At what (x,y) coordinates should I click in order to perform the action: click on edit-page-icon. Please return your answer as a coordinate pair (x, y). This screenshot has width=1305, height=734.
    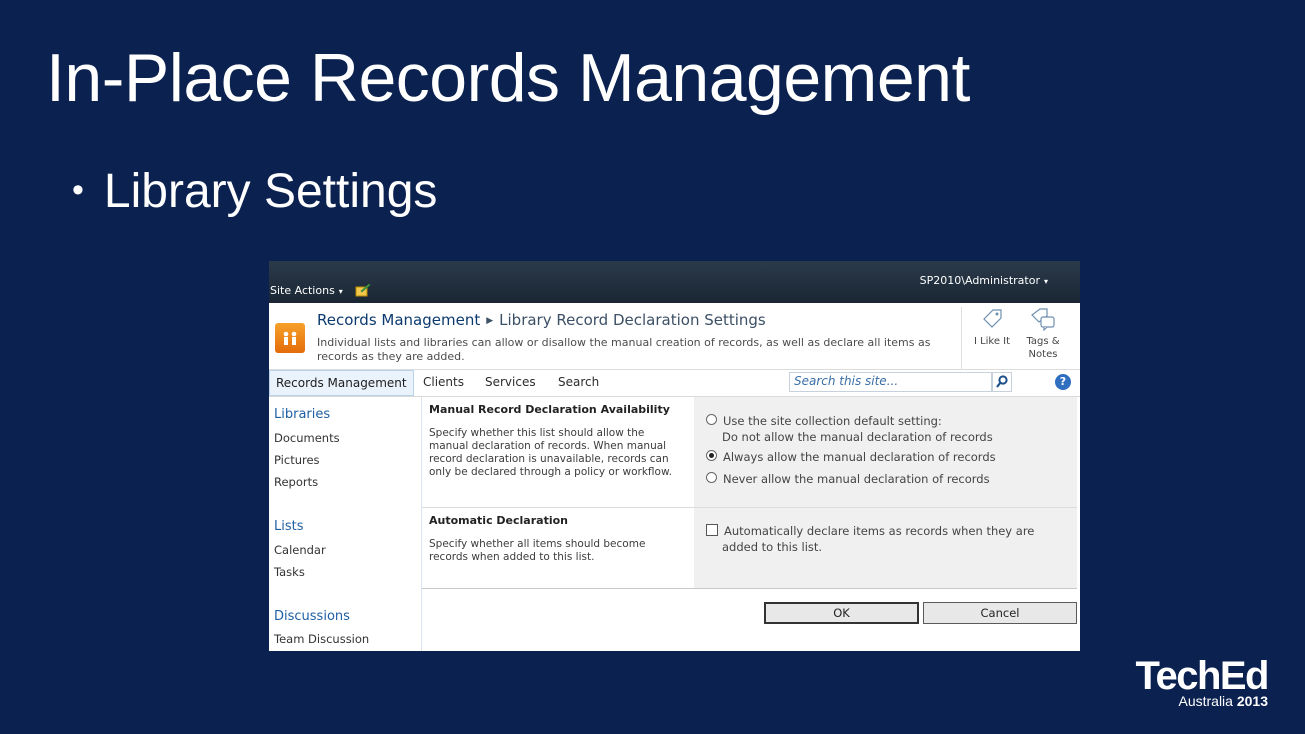
    Looking at the image, I should click on (363, 290).